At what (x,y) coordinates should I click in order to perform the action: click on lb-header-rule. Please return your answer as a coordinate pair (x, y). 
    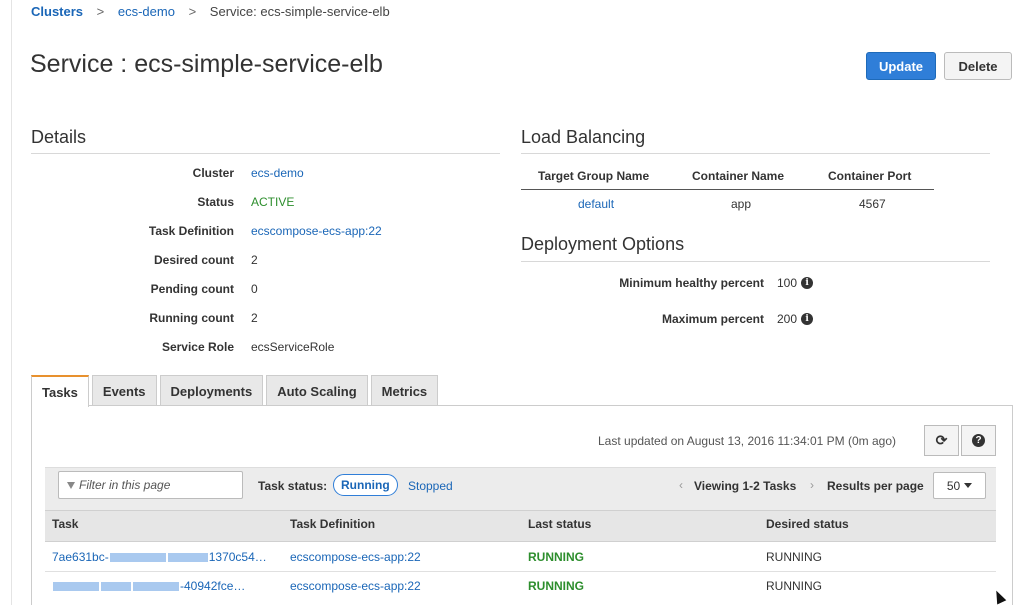
    Looking at the image, I should click on (727, 189).